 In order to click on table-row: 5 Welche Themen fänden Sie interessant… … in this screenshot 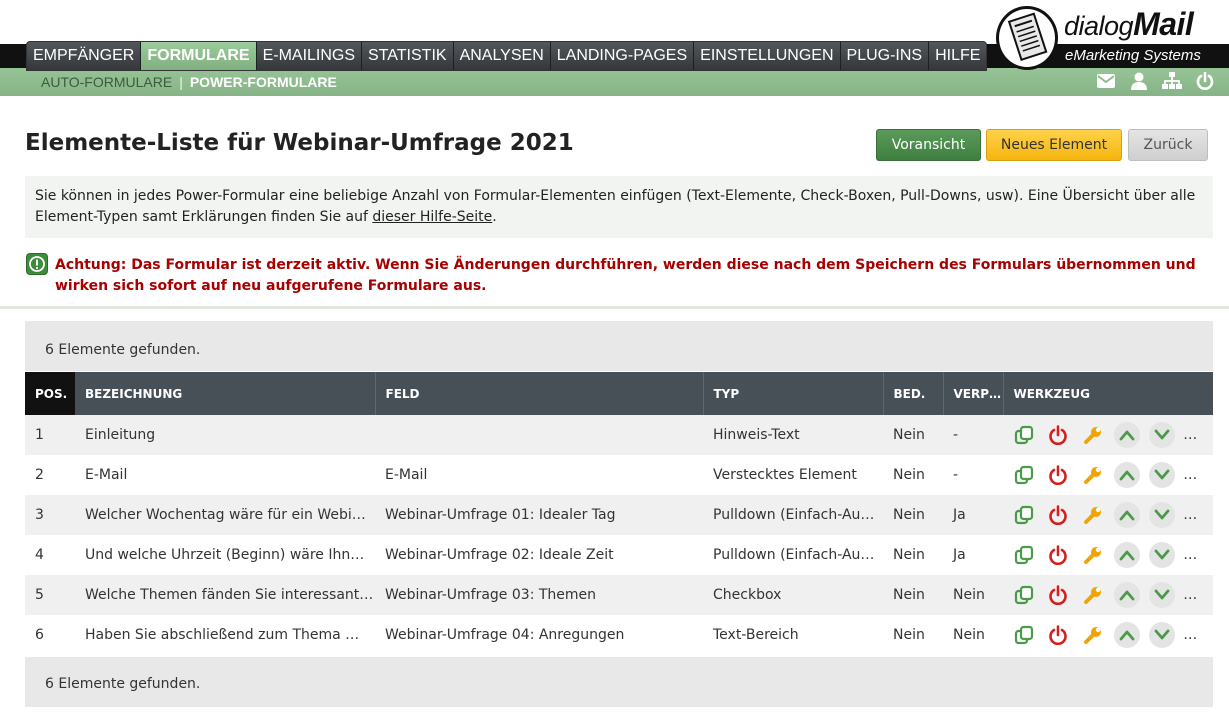, I will do `click(619, 595)`.